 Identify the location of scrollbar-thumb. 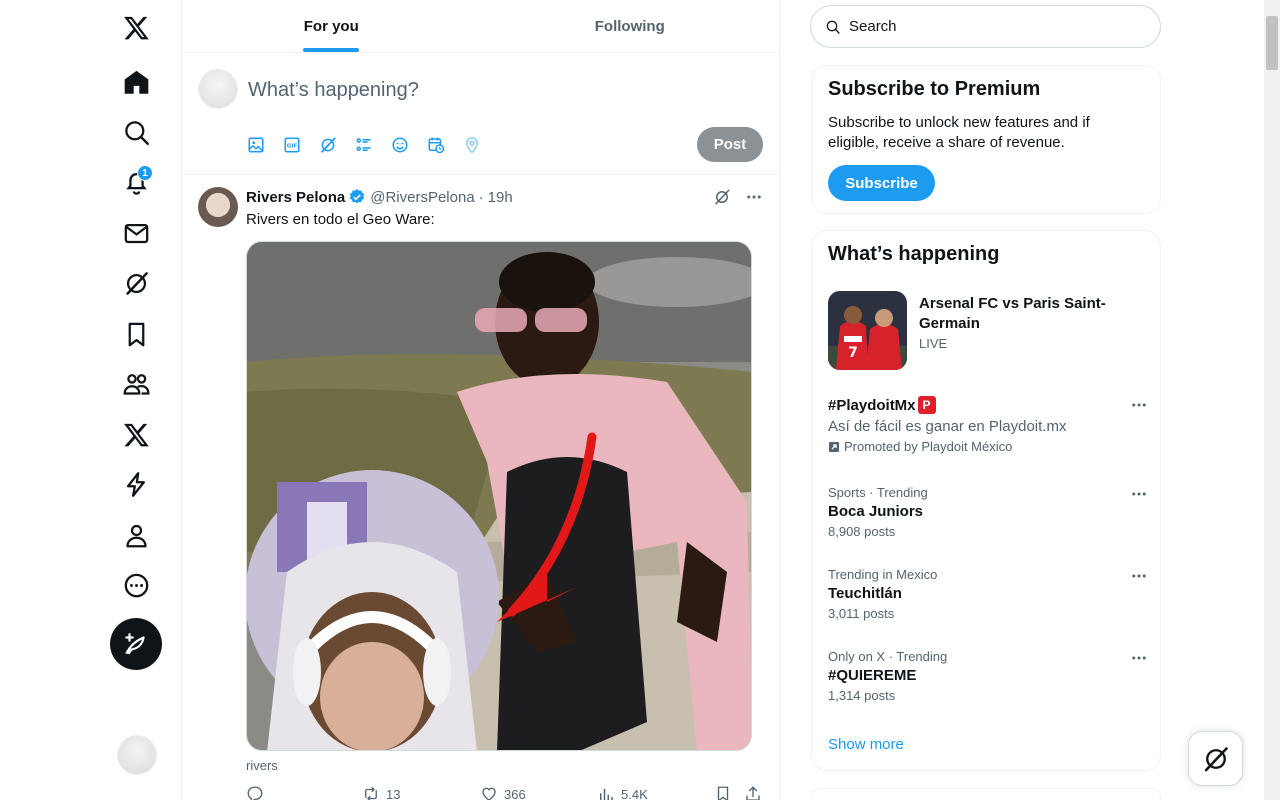
(1272, 43).